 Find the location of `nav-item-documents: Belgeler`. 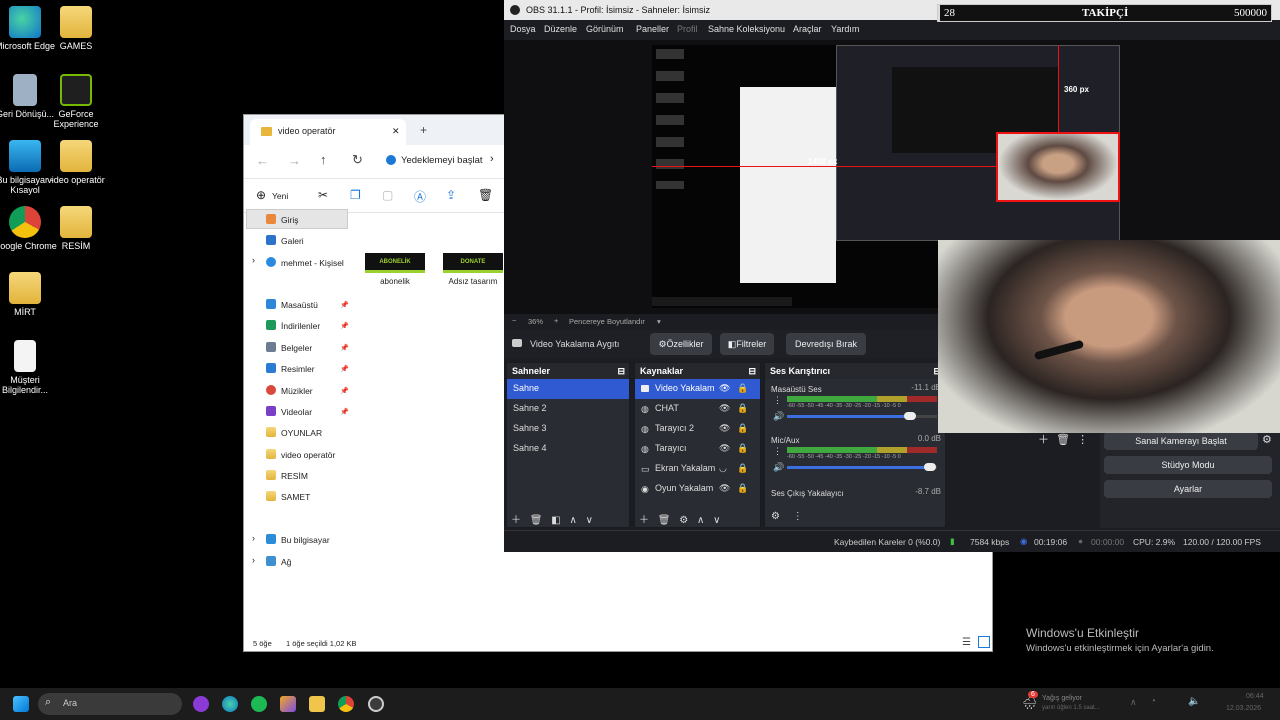

nav-item-documents: Belgeler is located at coordinates (289, 347).